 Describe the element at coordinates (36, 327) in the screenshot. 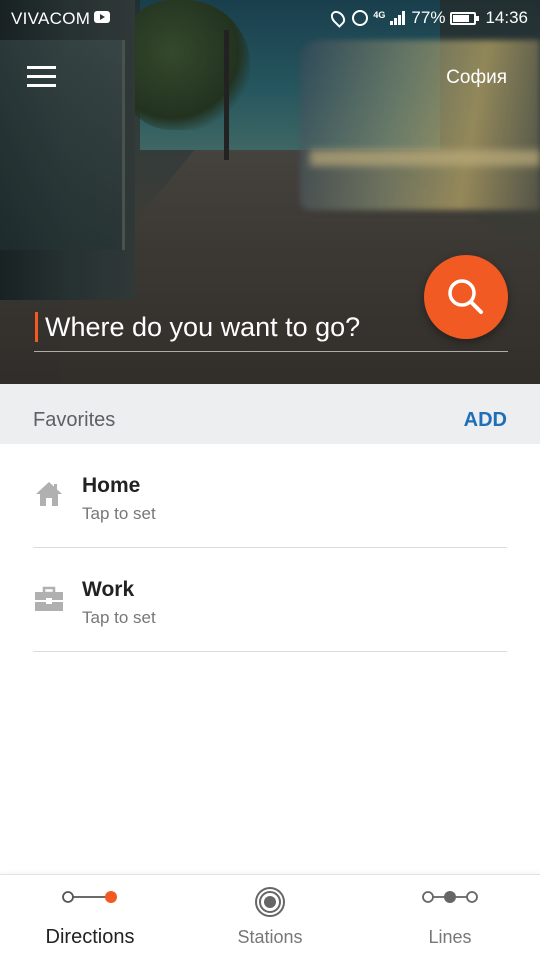

I see `text-cursor` at that location.